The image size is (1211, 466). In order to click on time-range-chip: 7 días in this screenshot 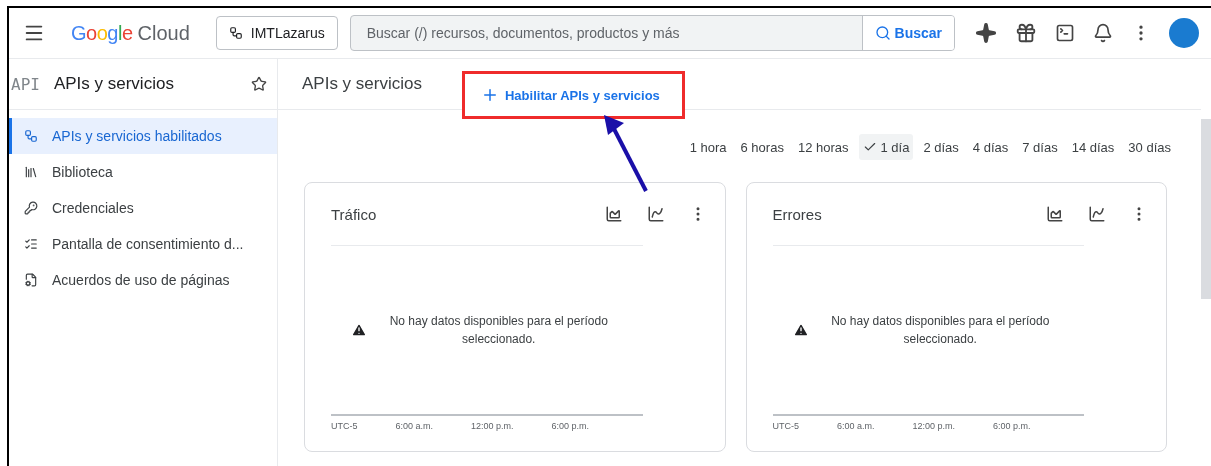, I will do `click(1040, 147)`.